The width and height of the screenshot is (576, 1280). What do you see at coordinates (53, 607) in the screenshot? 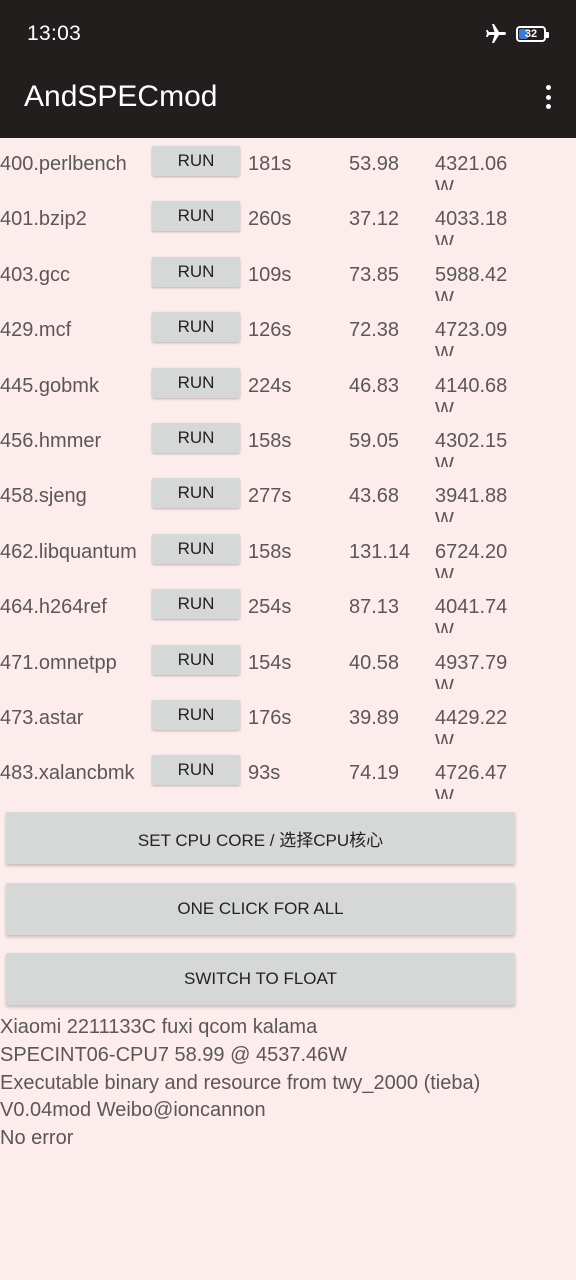
I see `benchmark-name: 464.h264ref` at bounding box center [53, 607].